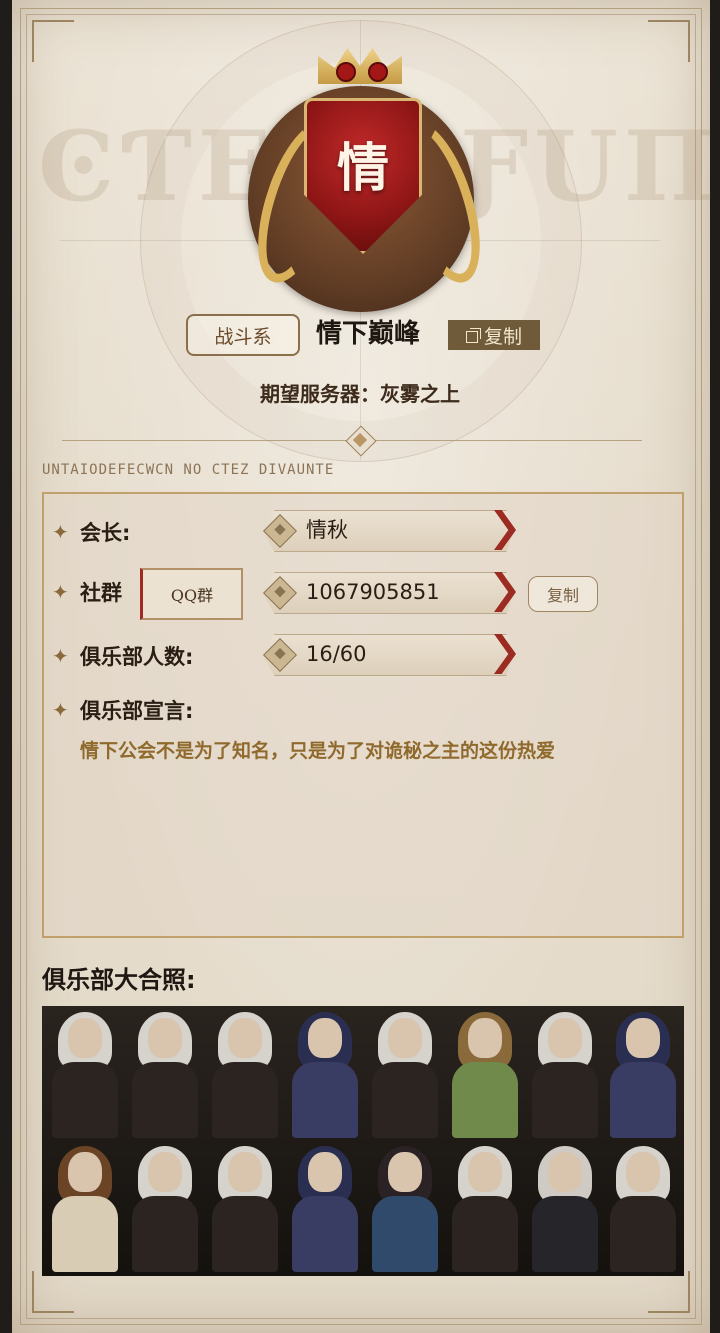 The width and height of the screenshot is (720, 1333). What do you see at coordinates (362, 169) in the screenshot?
I see `emblem-character: 情` at bounding box center [362, 169].